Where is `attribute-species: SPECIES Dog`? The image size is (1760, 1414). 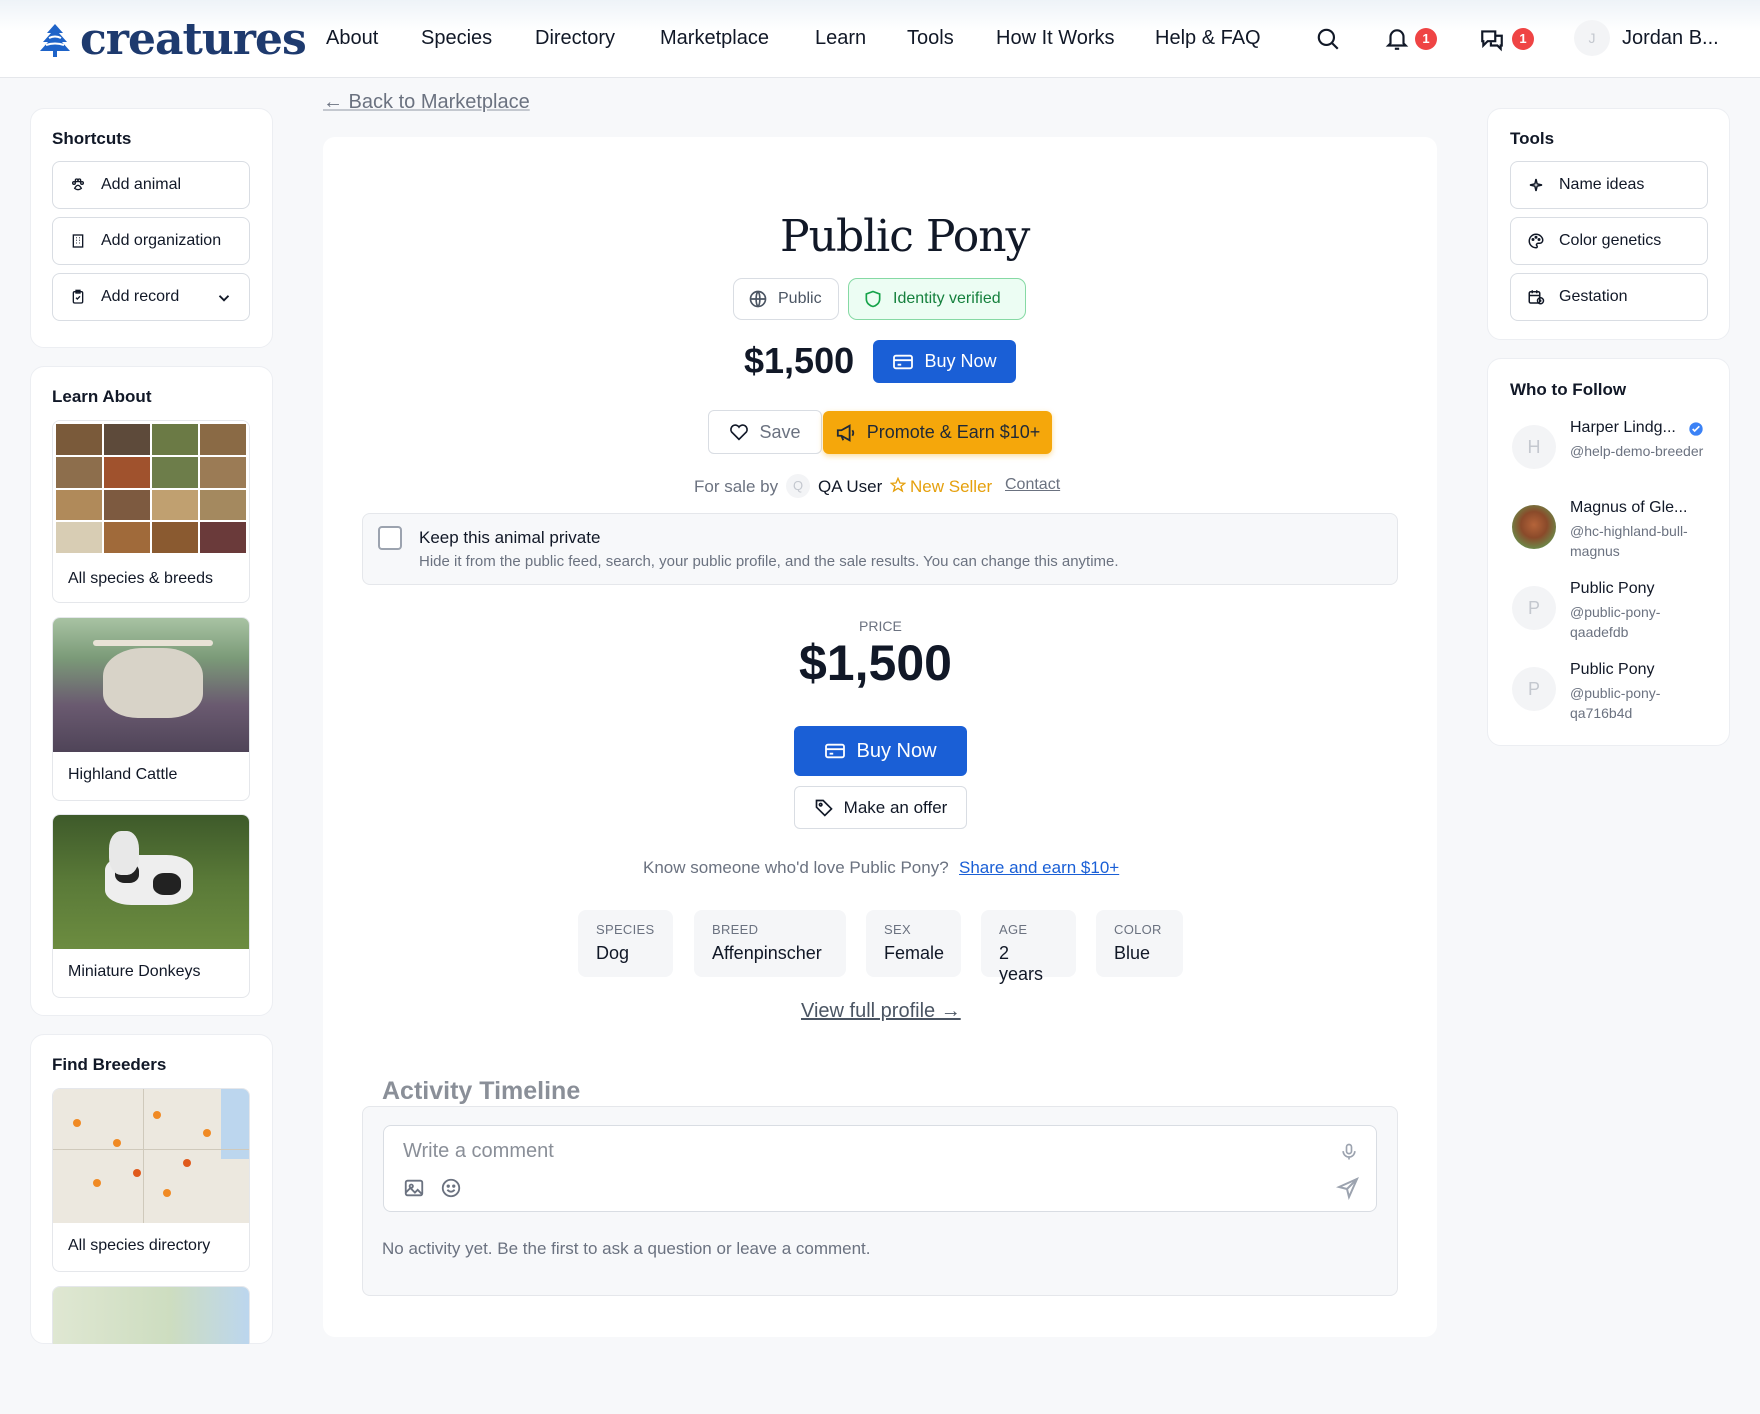 attribute-species: SPECIES Dog is located at coordinates (625, 943).